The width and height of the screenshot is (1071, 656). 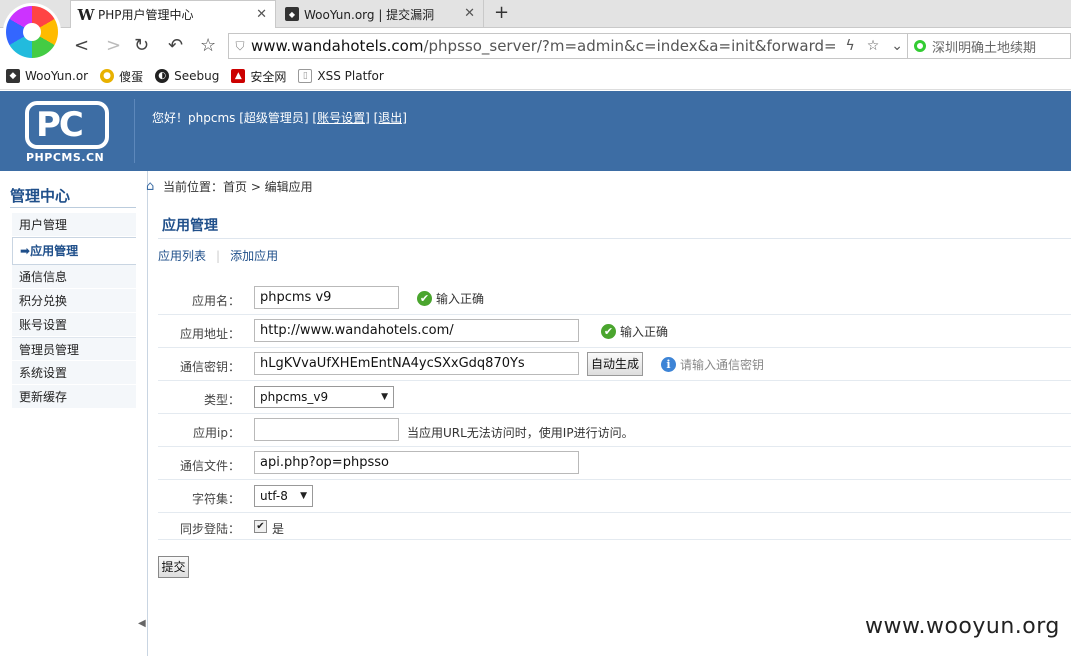 What do you see at coordinates (292, 14) in the screenshot?
I see `wooyun-favicon-icon: ◆` at bounding box center [292, 14].